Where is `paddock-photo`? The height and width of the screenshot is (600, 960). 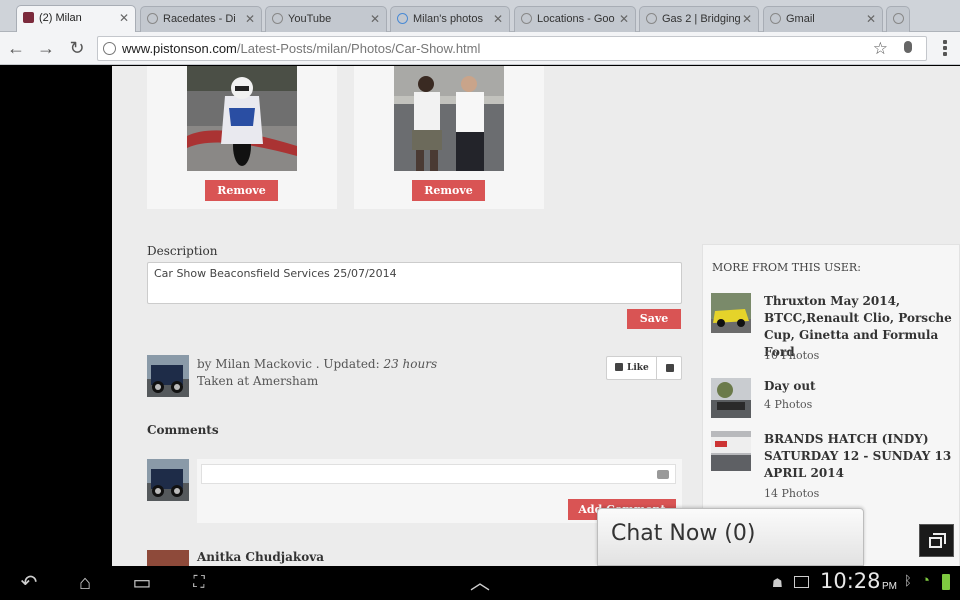
paddock-photo is located at coordinates (449, 118).